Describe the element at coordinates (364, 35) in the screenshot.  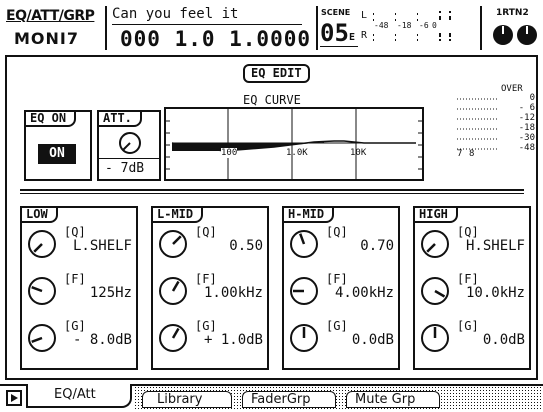
I see `meter-r-label: R` at that location.